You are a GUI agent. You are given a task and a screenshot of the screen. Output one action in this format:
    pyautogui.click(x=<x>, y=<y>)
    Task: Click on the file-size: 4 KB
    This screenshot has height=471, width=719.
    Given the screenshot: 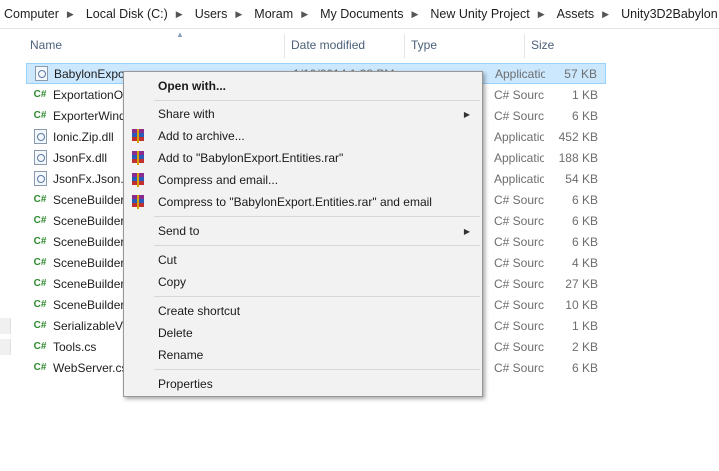 What is the action you would take?
    pyautogui.click(x=584, y=262)
    